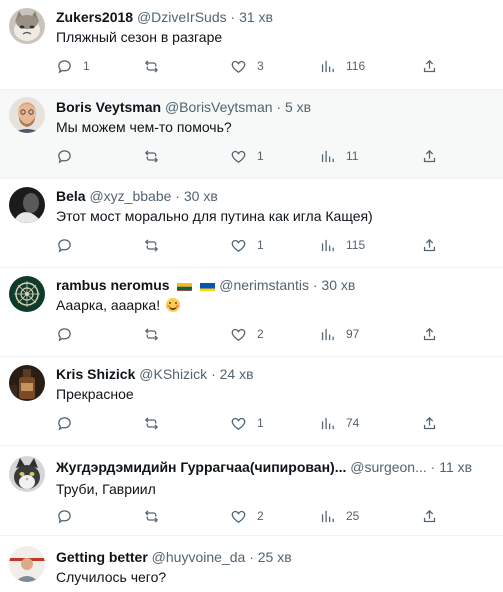 The image size is (503, 592). What do you see at coordinates (27, 26) in the screenshot?
I see `cat-avatar` at bounding box center [27, 26].